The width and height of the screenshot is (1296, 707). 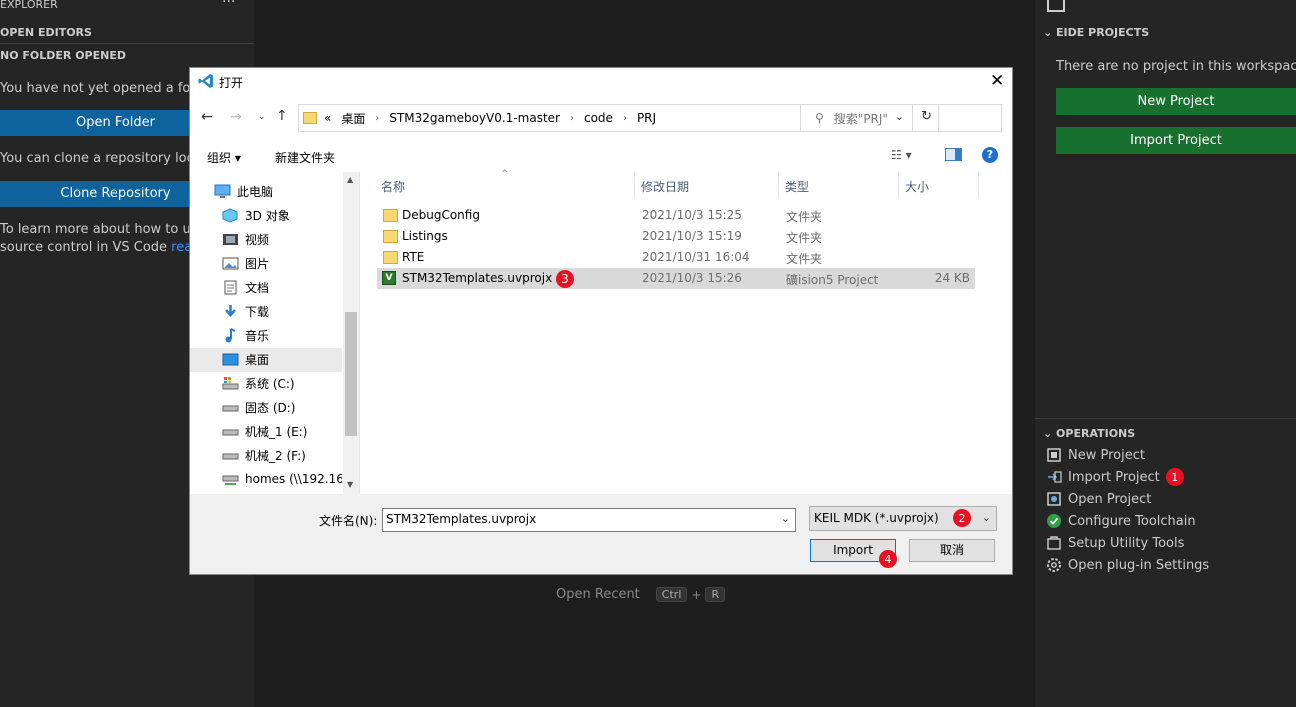 What do you see at coordinates (393, 186) in the screenshot?
I see `column-name: 名称` at bounding box center [393, 186].